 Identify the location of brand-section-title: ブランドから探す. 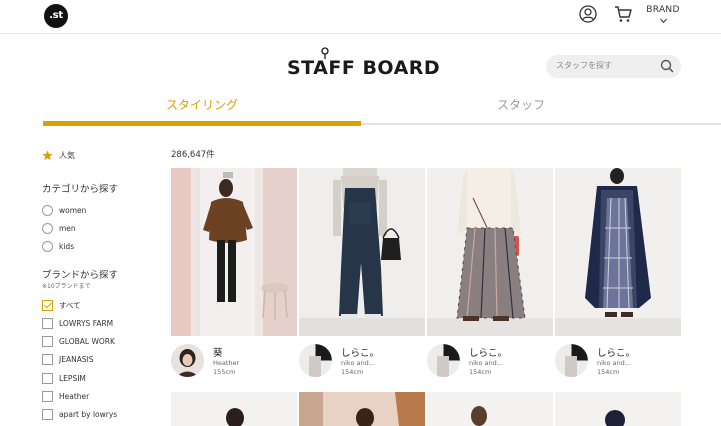
(80, 275).